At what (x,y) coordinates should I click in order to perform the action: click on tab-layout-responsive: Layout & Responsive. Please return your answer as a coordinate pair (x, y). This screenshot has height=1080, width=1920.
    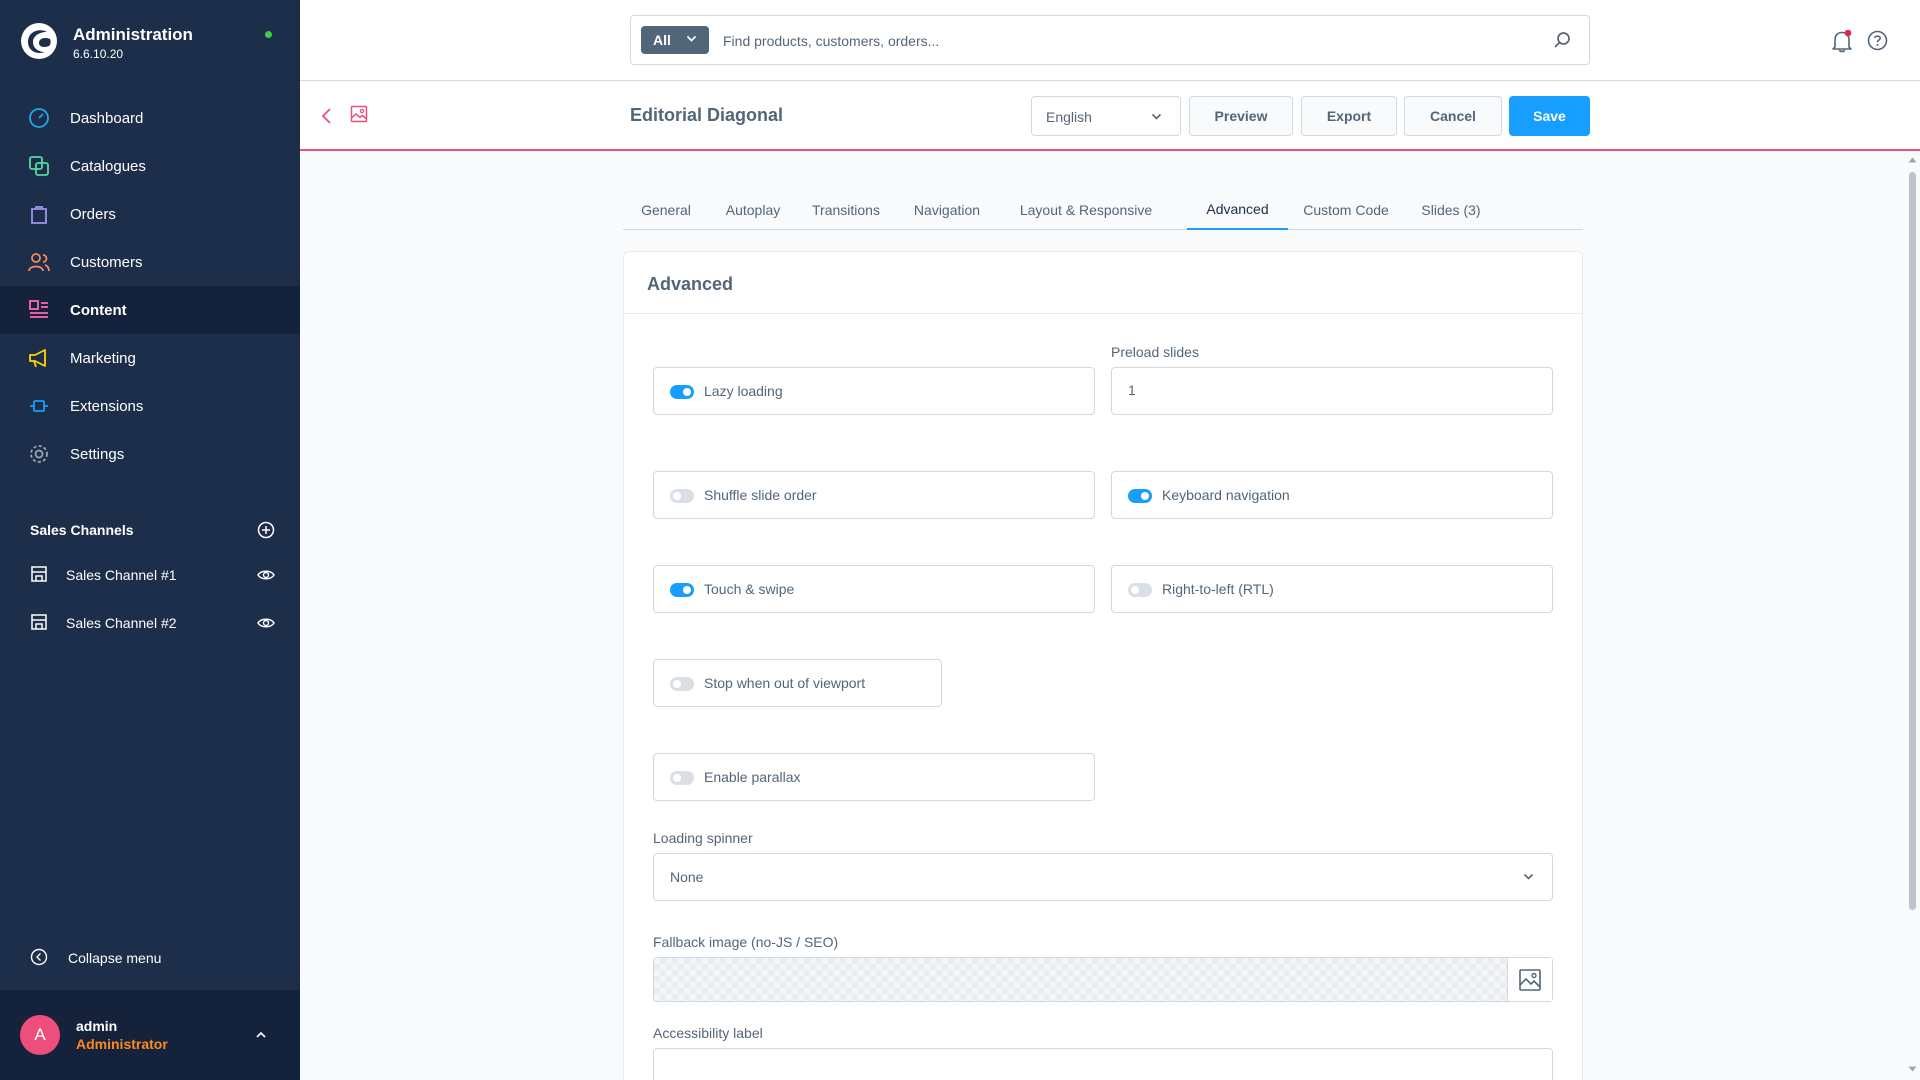
    Looking at the image, I should click on (1086, 210).